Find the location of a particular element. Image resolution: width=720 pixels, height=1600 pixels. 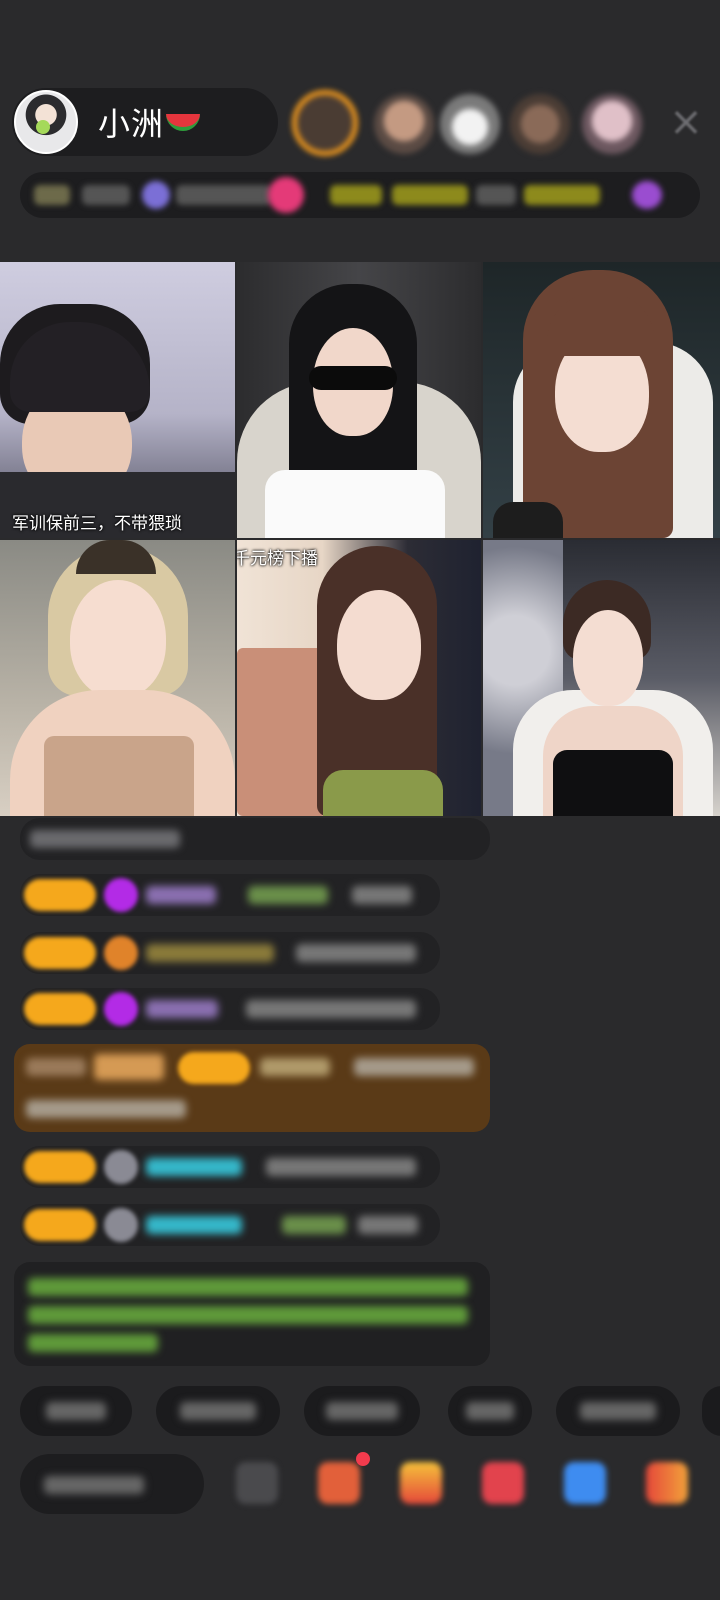

tile-caption-5: 千元榜下播 is located at coordinates (277, 559).